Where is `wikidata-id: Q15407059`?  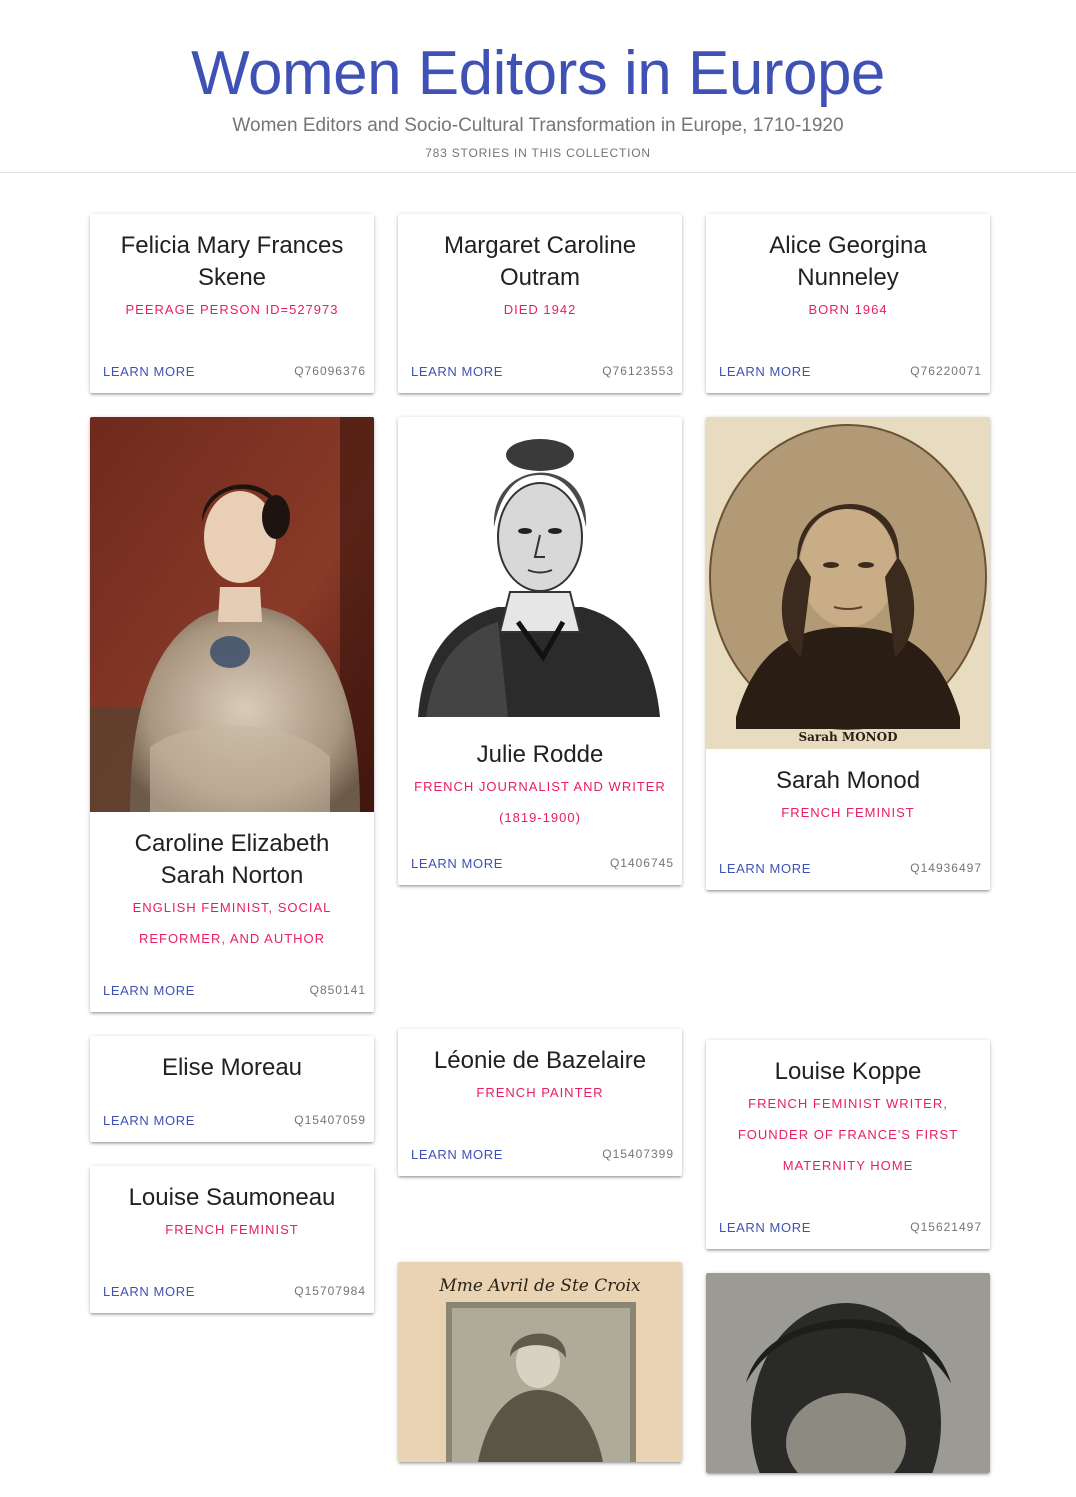 wikidata-id: Q15407059 is located at coordinates (330, 1120).